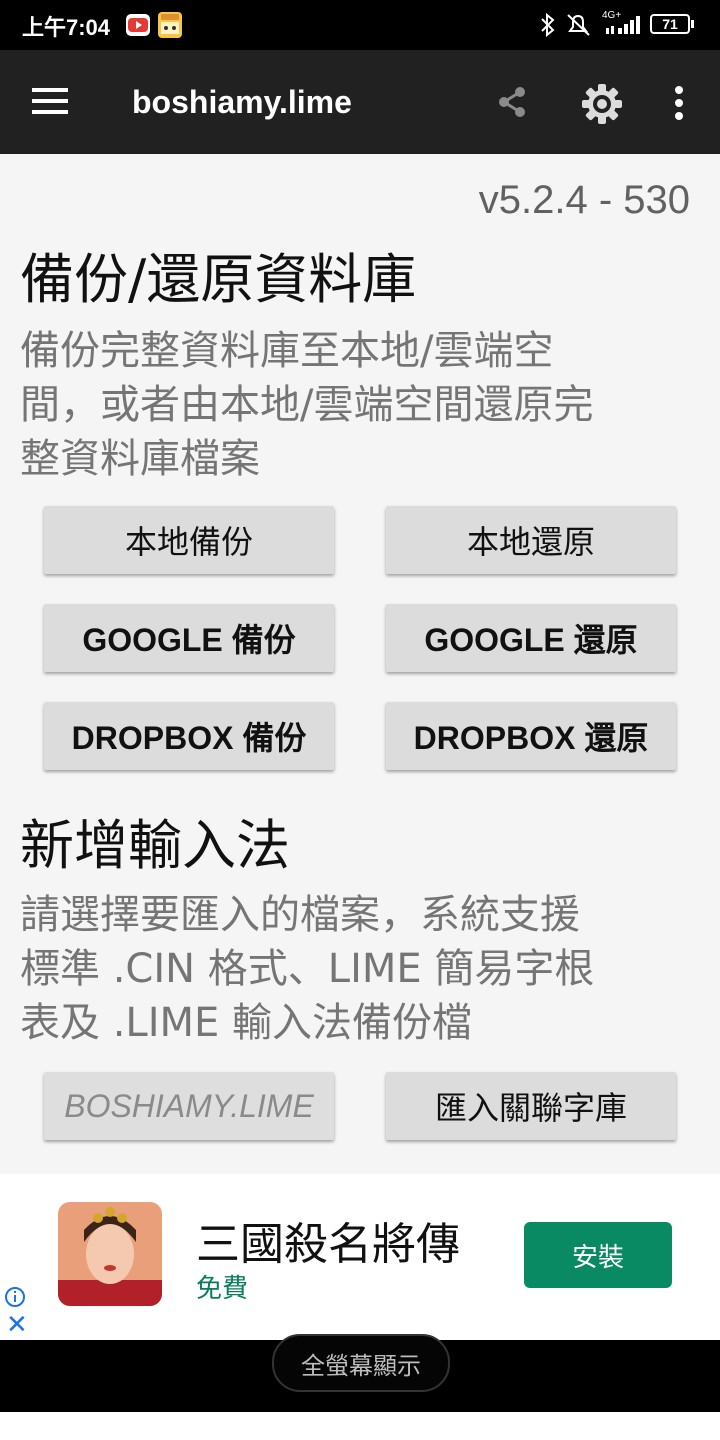 The width and height of the screenshot is (720, 1440). What do you see at coordinates (548, 27) in the screenshot?
I see `bluetooth-icon` at bounding box center [548, 27].